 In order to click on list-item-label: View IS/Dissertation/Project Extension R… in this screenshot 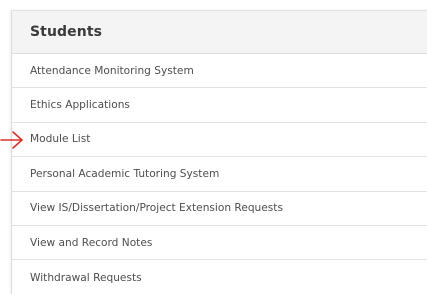, I will do `click(156, 208)`.